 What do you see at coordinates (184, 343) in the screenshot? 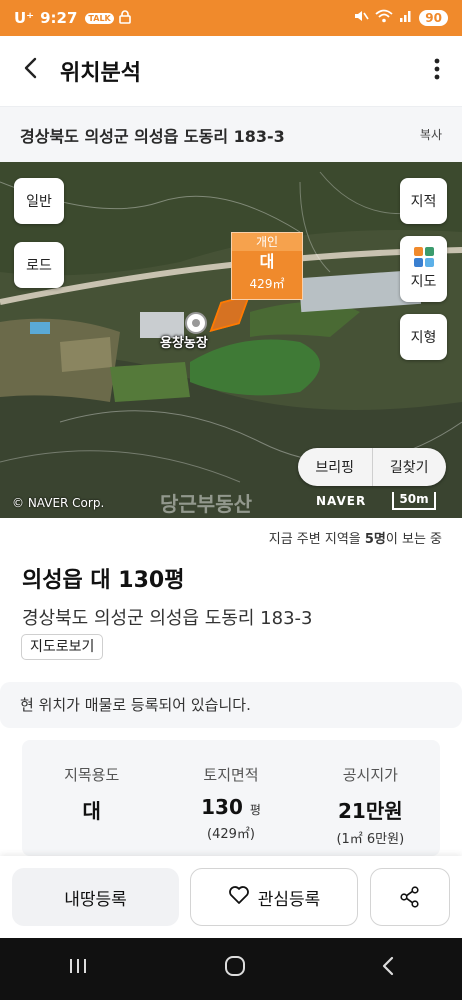
I see `poi-label: 용창농장` at bounding box center [184, 343].